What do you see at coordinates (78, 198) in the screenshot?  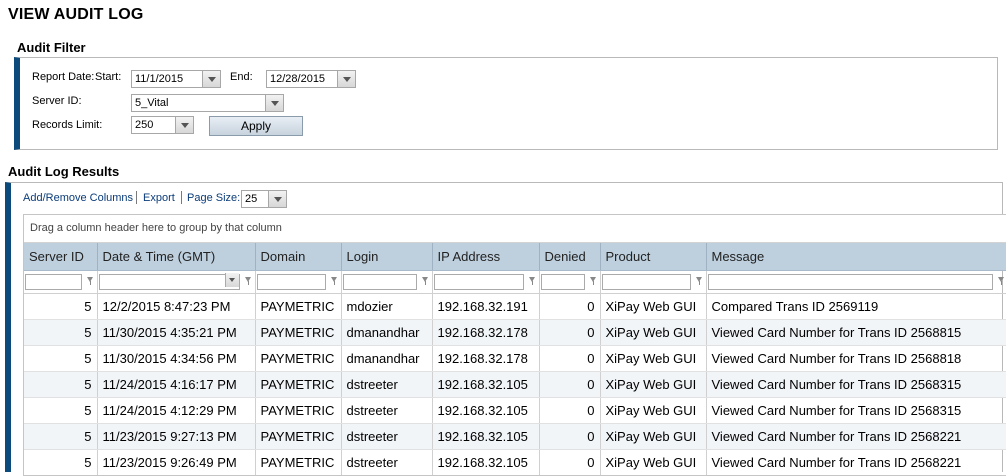 I see `add-remove-columns-link: Add/Remove Columns` at bounding box center [78, 198].